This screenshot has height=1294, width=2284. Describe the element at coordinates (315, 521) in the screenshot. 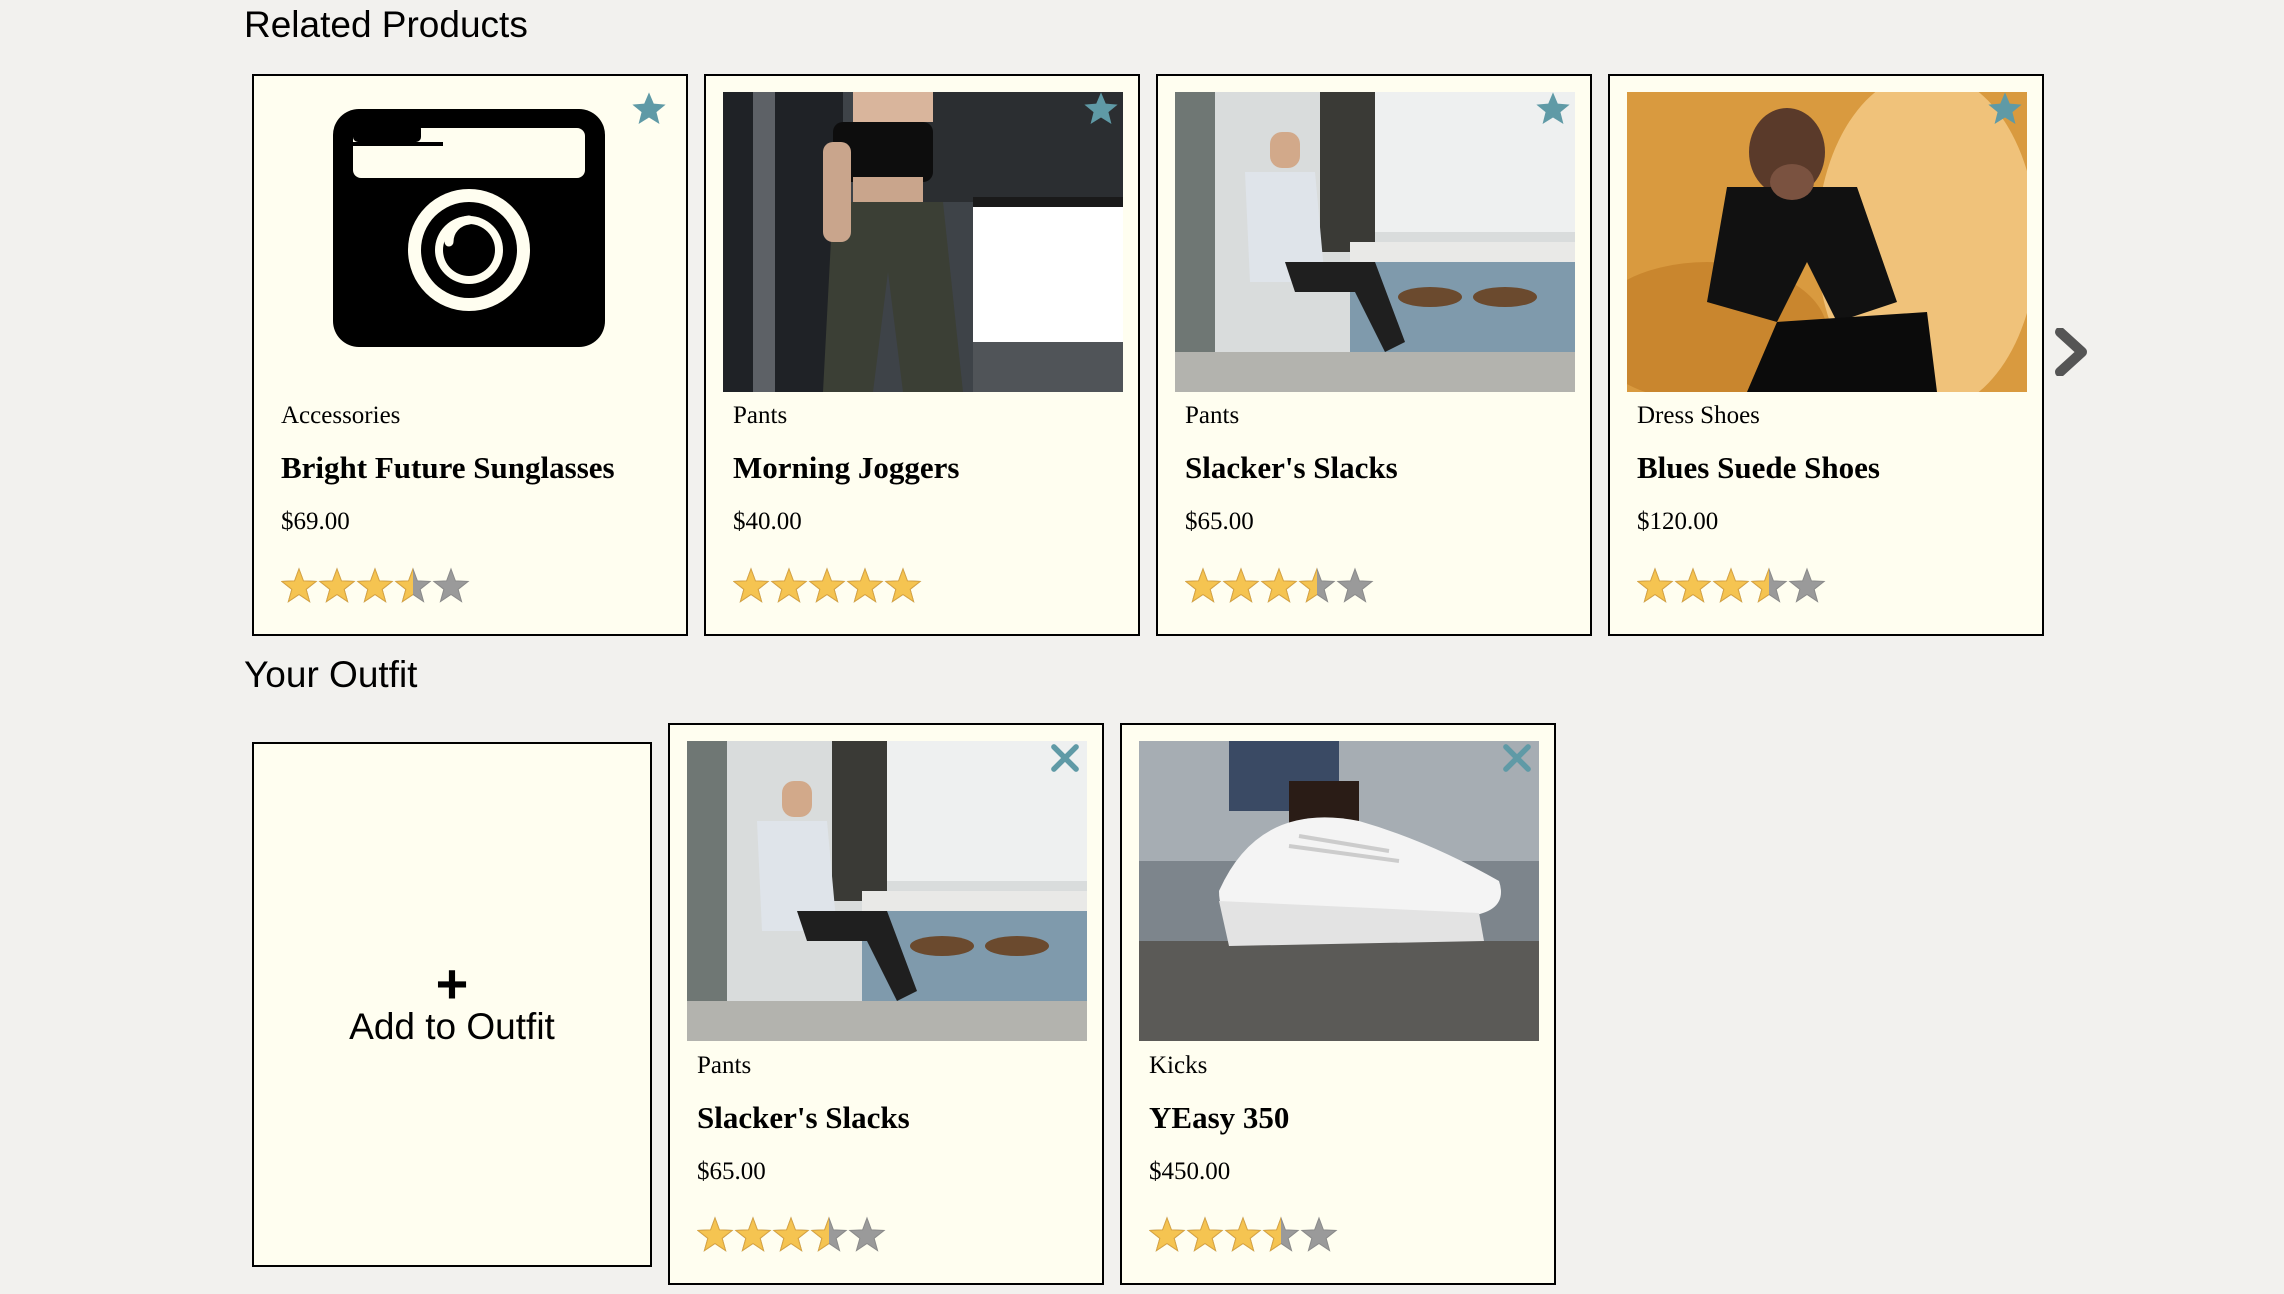

I see `product-price: $69.00` at that location.